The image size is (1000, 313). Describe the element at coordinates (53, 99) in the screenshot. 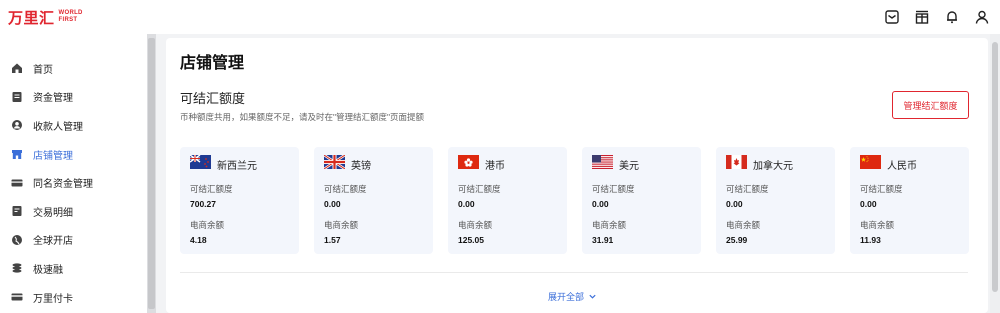

I see `sidebar-item-label: 资金管理` at that location.